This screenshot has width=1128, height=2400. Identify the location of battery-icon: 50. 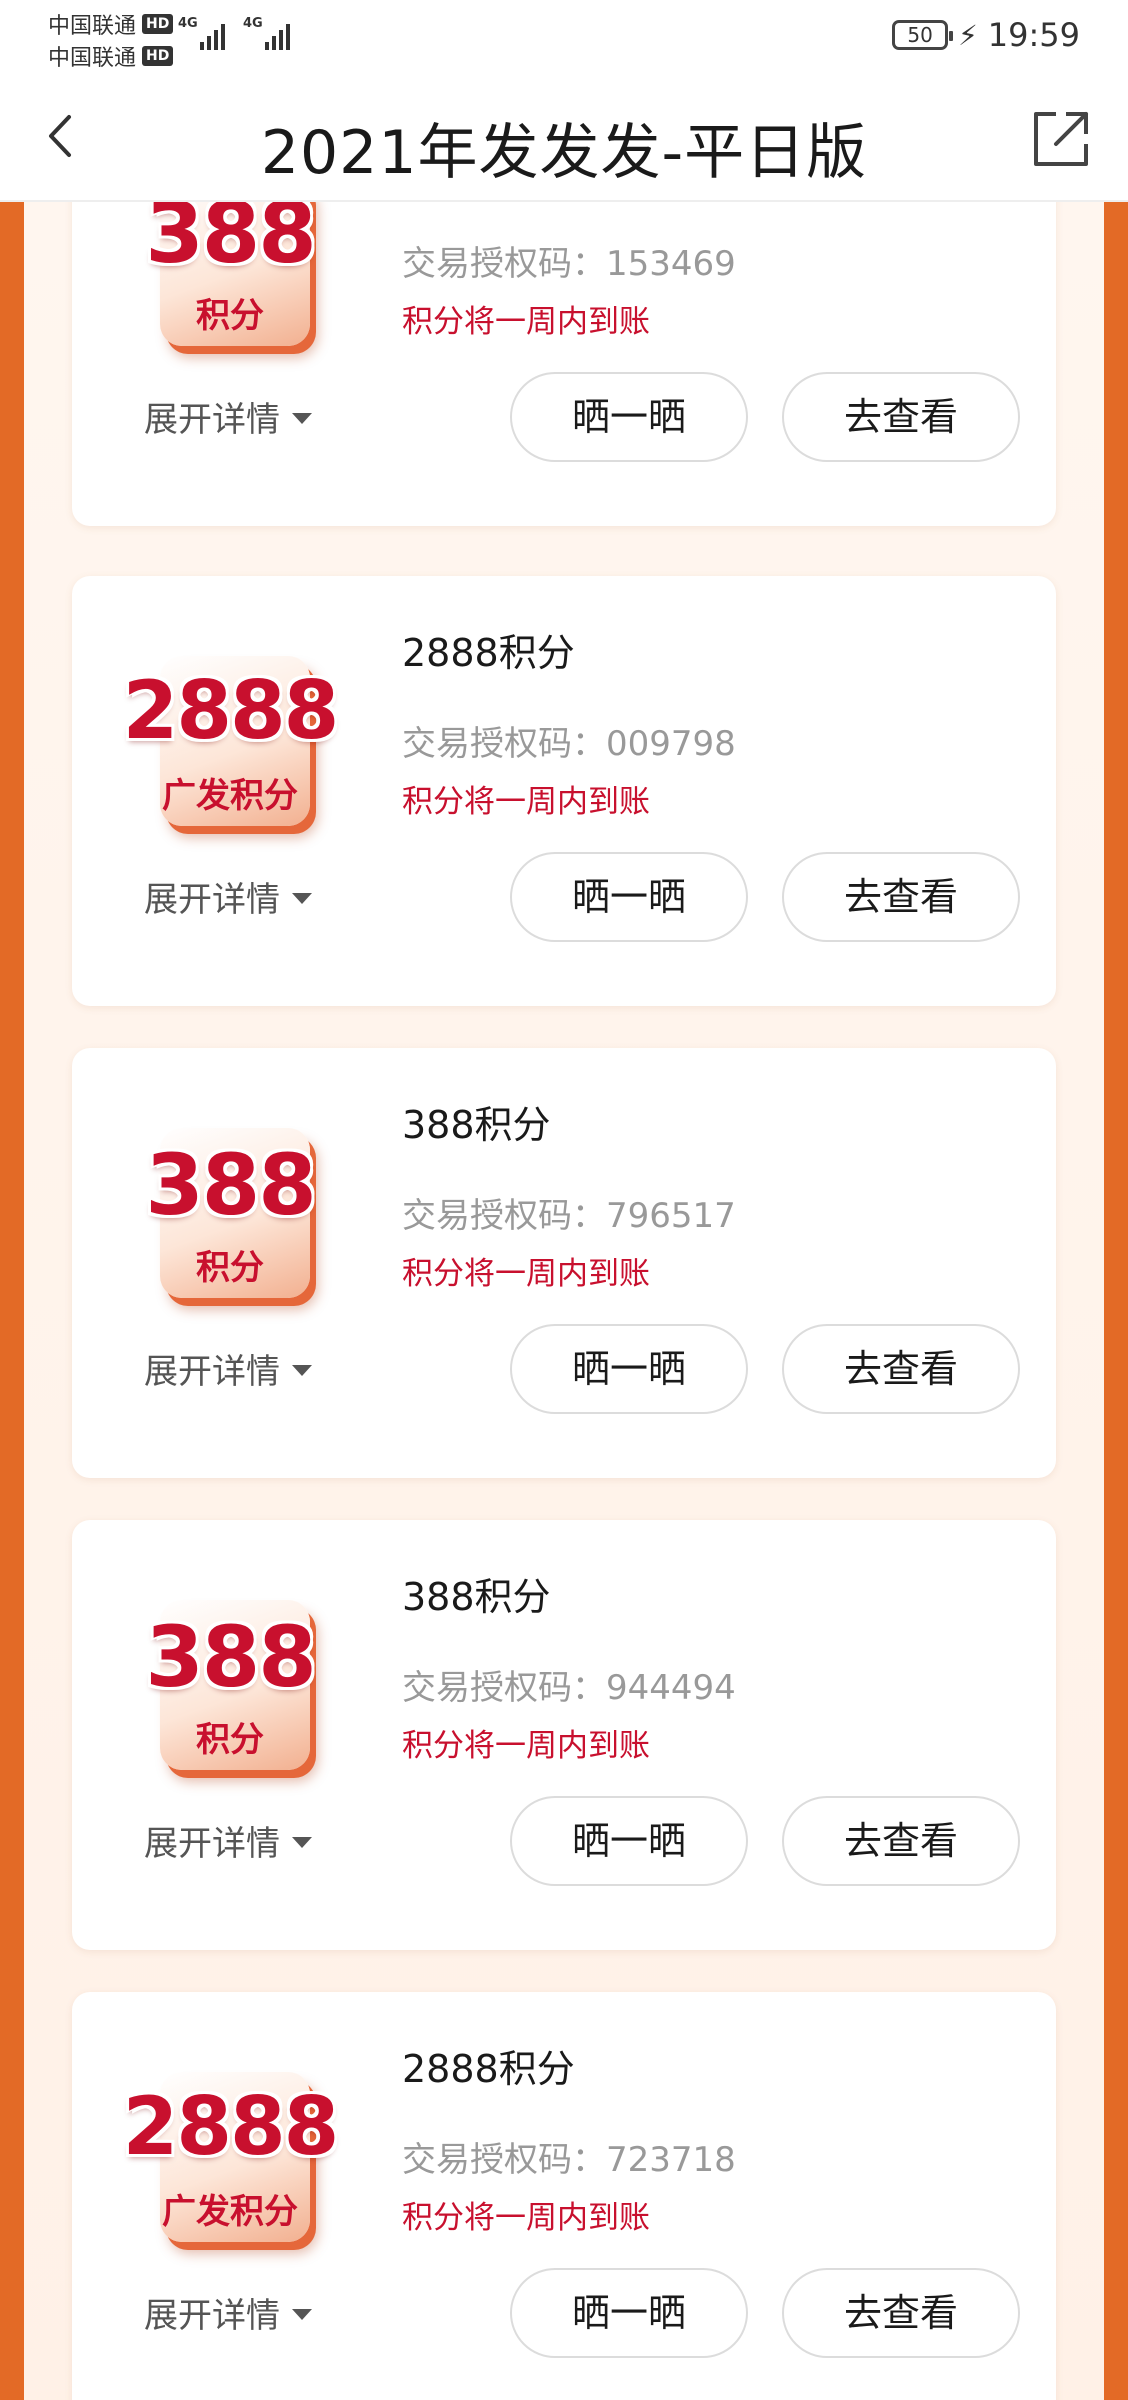
(923, 35).